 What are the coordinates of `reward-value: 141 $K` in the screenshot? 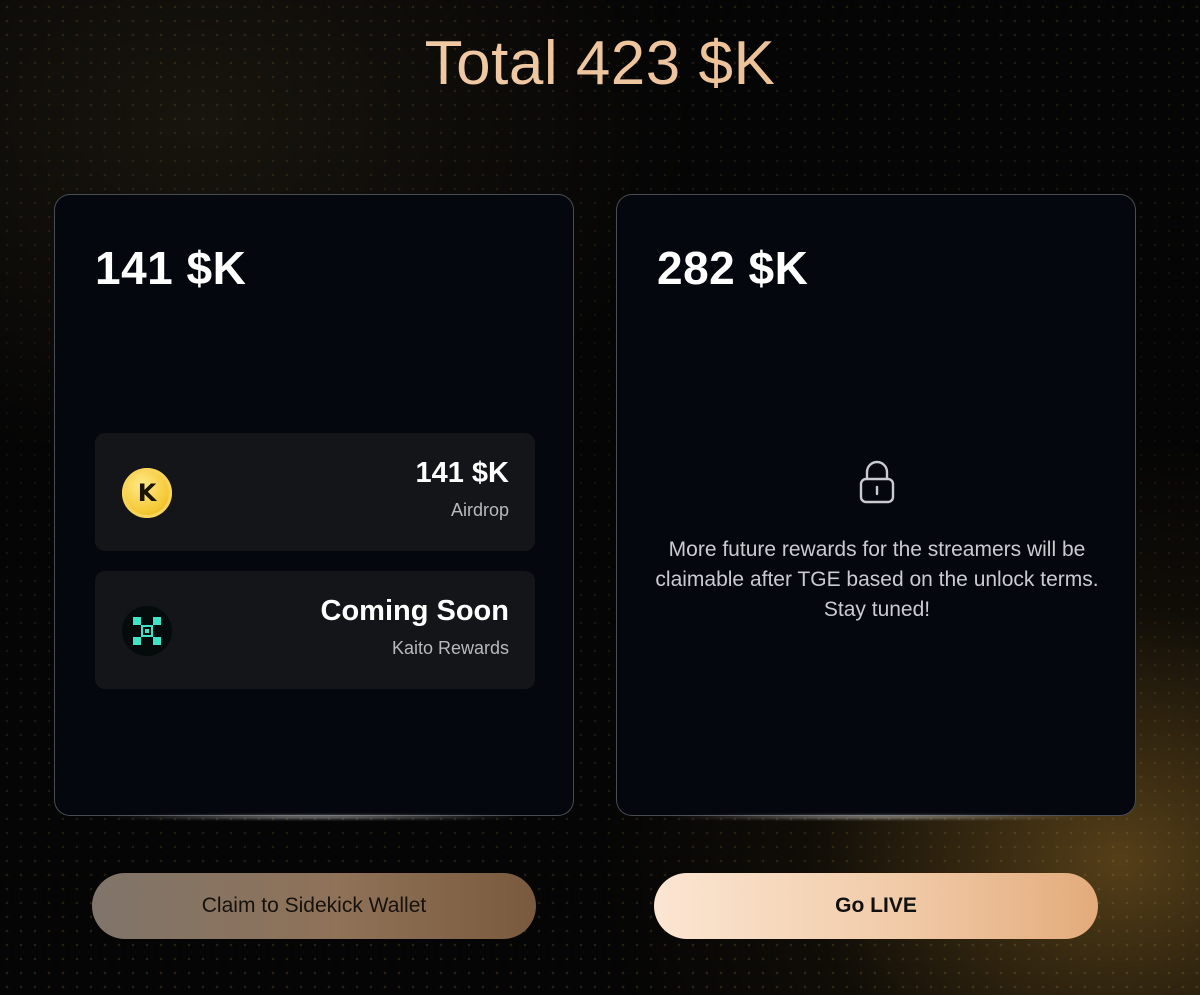 It's located at (462, 473).